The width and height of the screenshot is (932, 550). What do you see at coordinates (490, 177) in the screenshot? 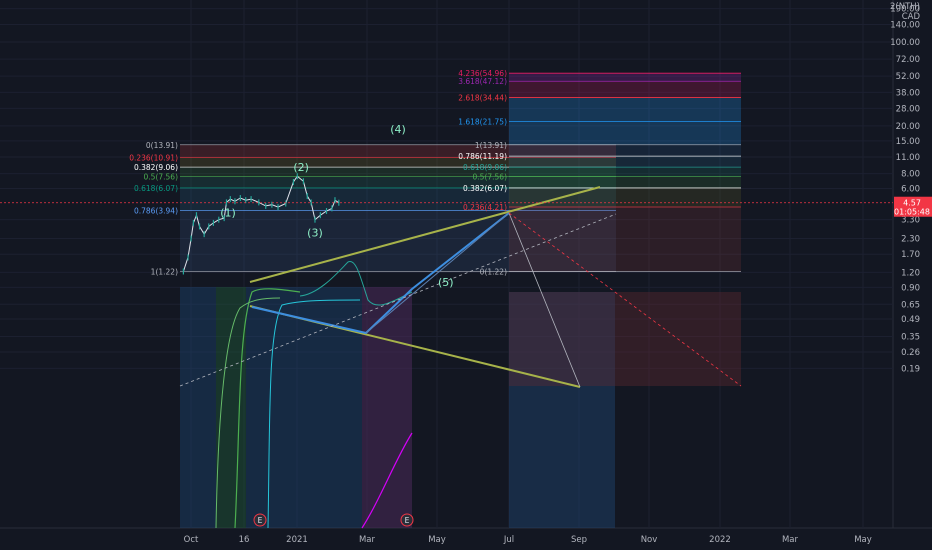
I see `proj-label: 0.5(7.56)` at bounding box center [490, 177].